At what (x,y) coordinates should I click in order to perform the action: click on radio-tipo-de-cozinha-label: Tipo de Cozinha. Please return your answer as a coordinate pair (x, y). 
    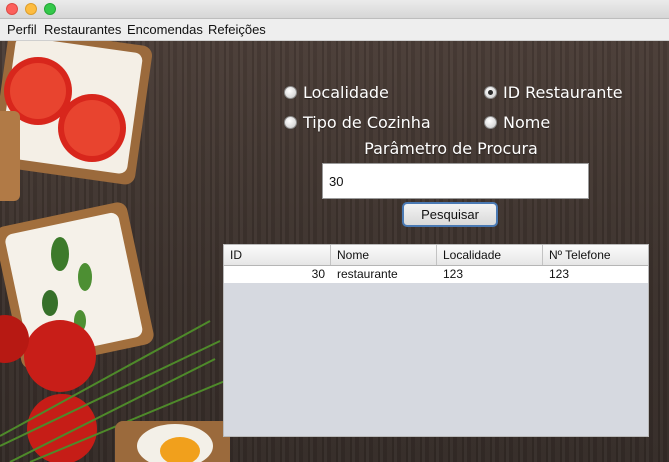
    Looking at the image, I should click on (367, 122).